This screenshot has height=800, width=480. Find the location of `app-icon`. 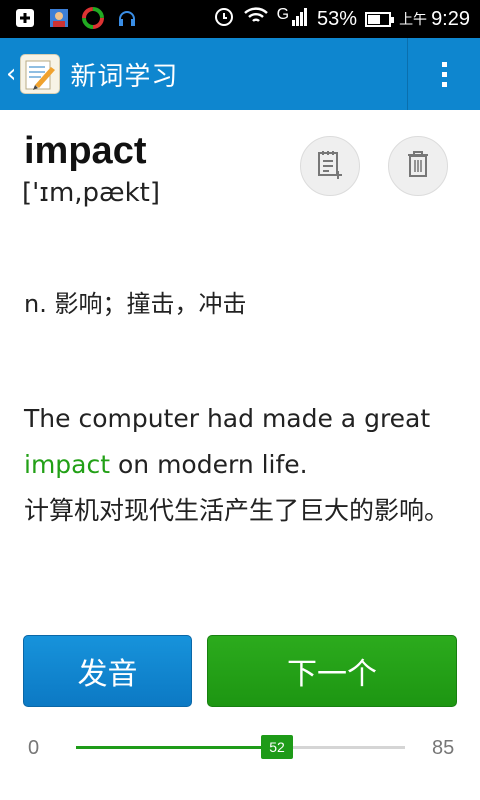

app-icon is located at coordinates (93, 18).